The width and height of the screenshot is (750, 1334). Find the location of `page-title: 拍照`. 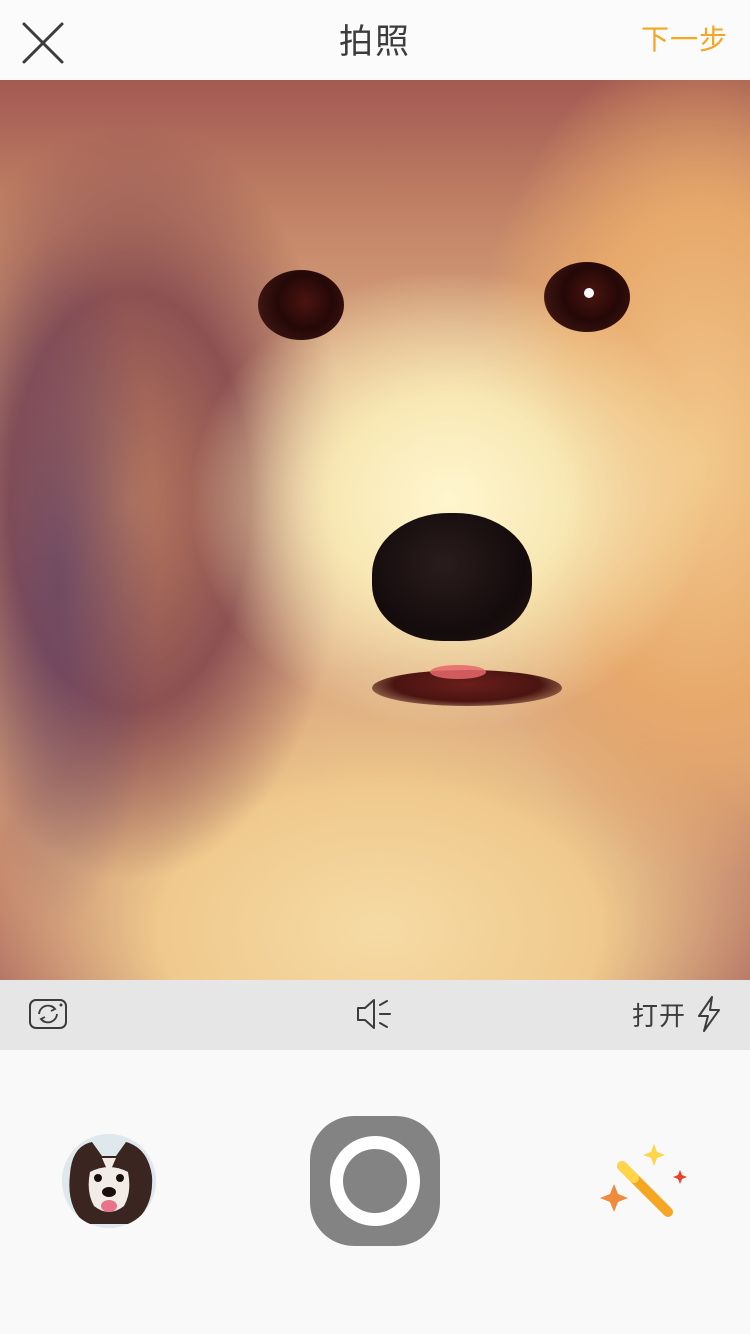

page-title: 拍照 is located at coordinates (375, 42).